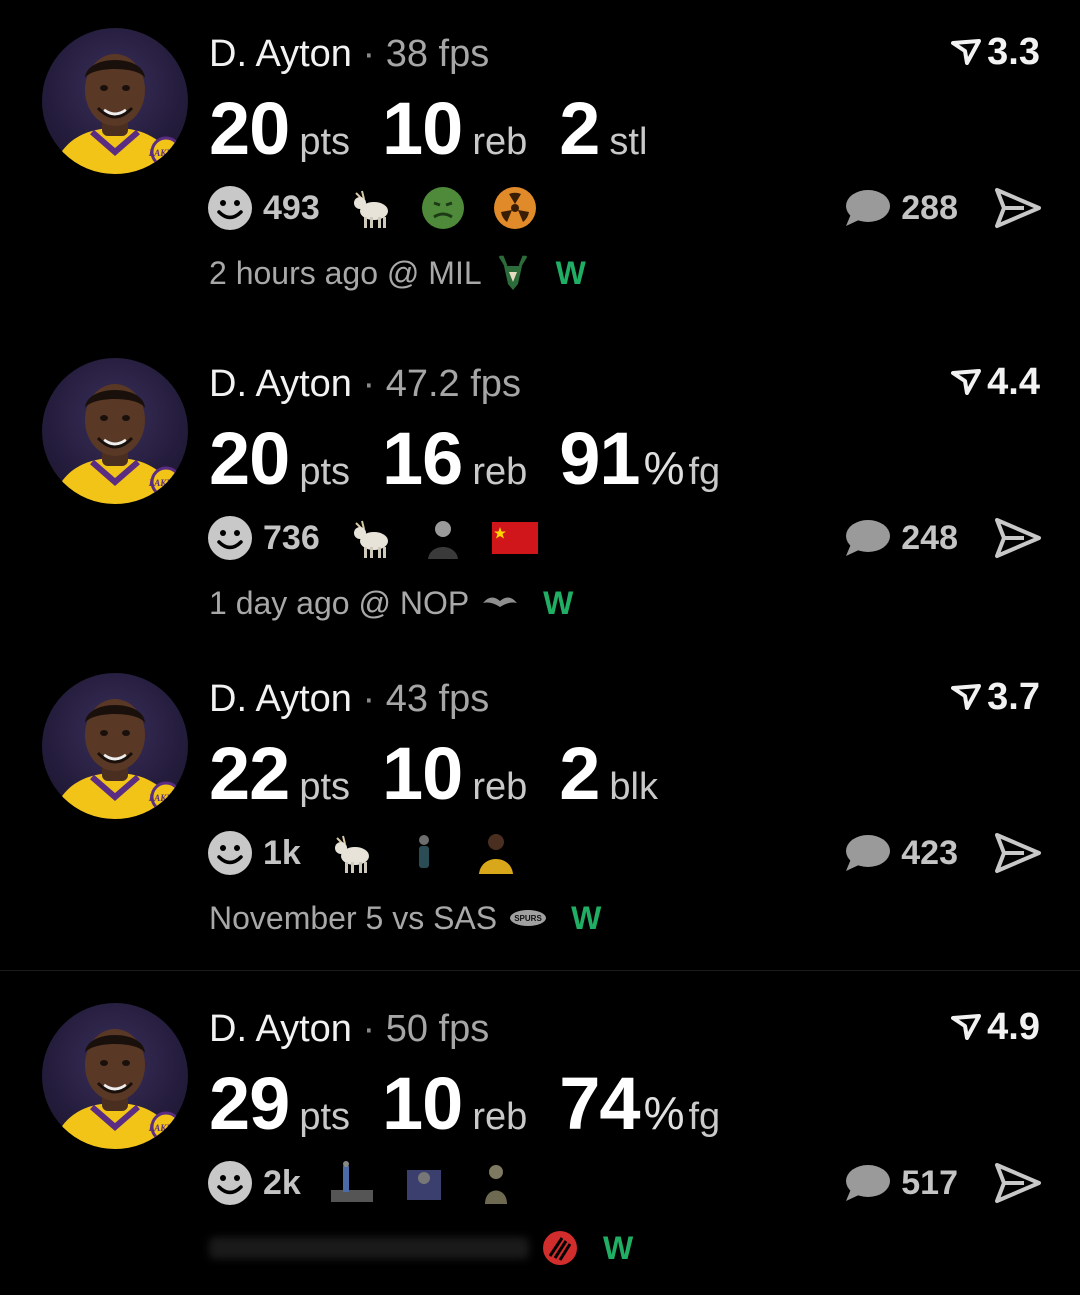 The width and height of the screenshot is (1080, 1295). I want to click on comment-count: 248, so click(929, 537).